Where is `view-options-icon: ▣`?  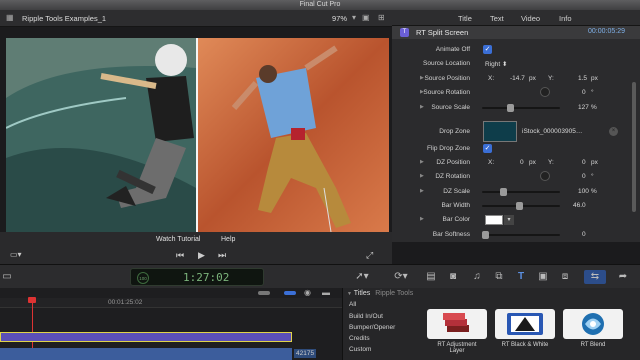 view-options-icon: ▣ is located at coordinates (366, 17).